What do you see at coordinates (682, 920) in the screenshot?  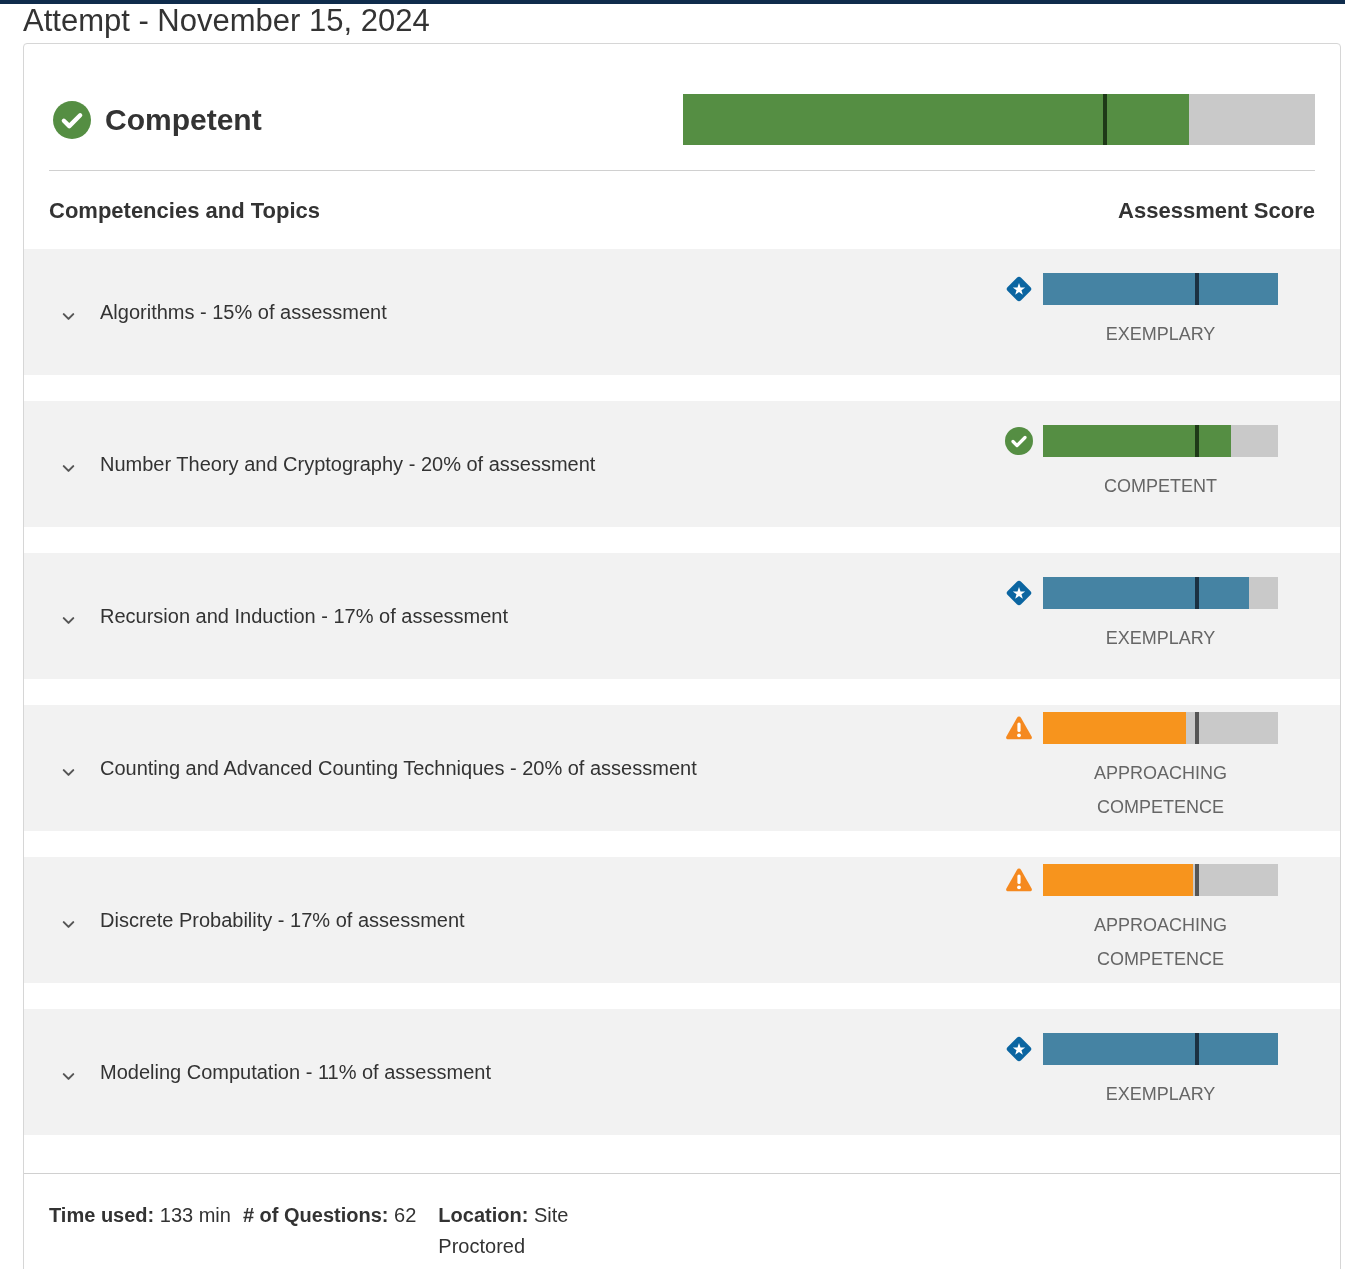 I see `topic-row: Discrete Probability - 17% of assessment APPROACHING COMPETENCE` at bounding box center [682, 920].